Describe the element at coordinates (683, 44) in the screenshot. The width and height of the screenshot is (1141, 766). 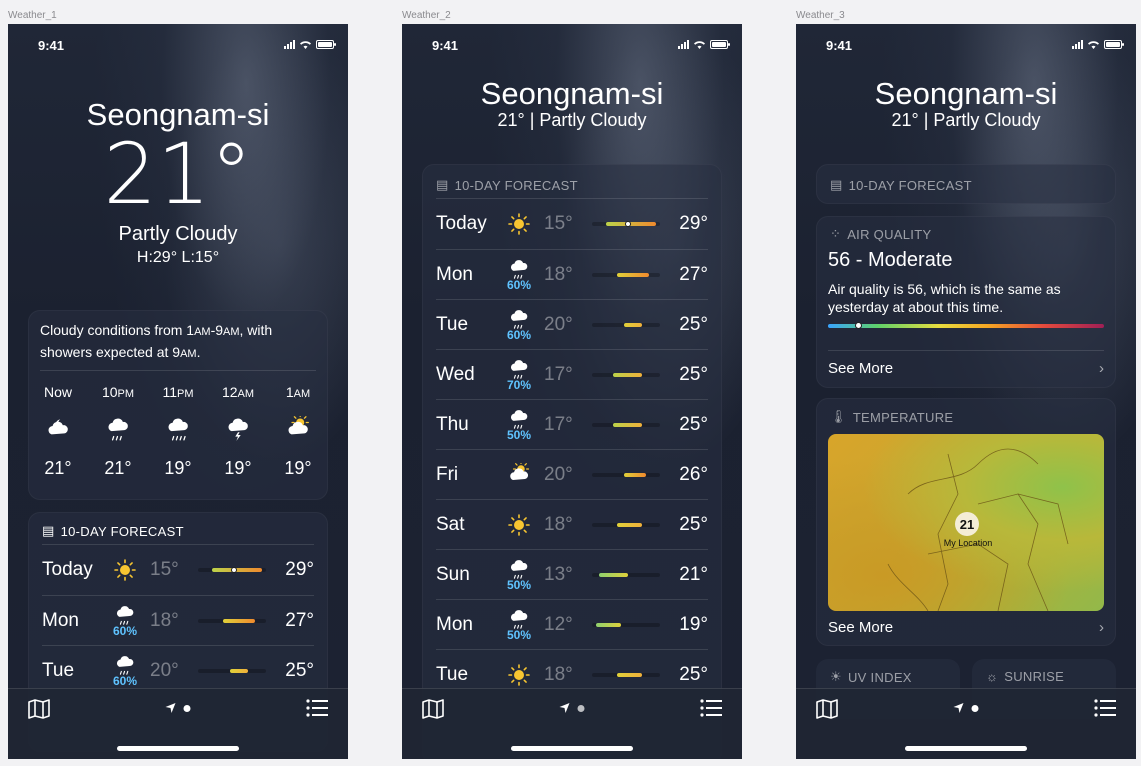
I see `signal-icon` at that location.